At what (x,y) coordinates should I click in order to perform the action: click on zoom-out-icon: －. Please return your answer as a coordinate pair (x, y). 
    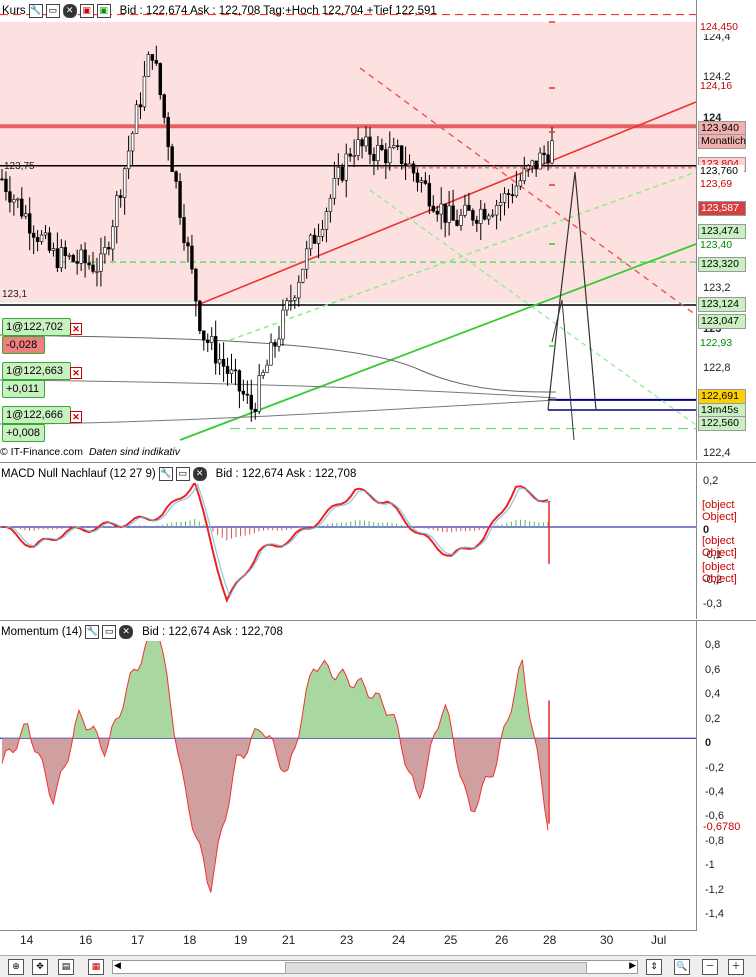
    Looking at the image, I should click on (710, 967).